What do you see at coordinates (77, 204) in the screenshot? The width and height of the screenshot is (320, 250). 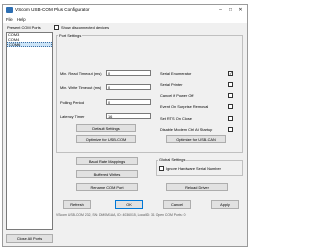 I see `refresh-button: Refresh` at bounding box center [77, 204].